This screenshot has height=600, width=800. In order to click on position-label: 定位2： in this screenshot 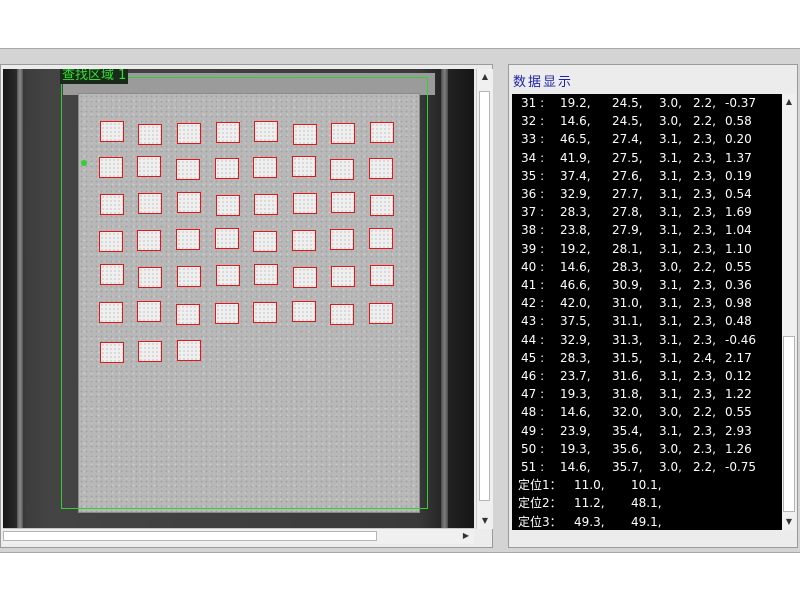, I will do `click(540, 503)`.